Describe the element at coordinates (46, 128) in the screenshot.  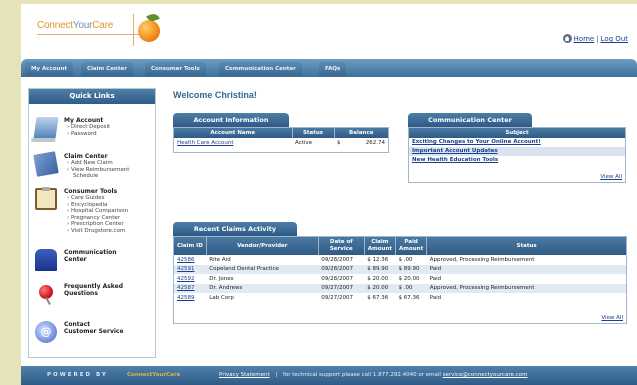
I see `laptop-icon` at that location.